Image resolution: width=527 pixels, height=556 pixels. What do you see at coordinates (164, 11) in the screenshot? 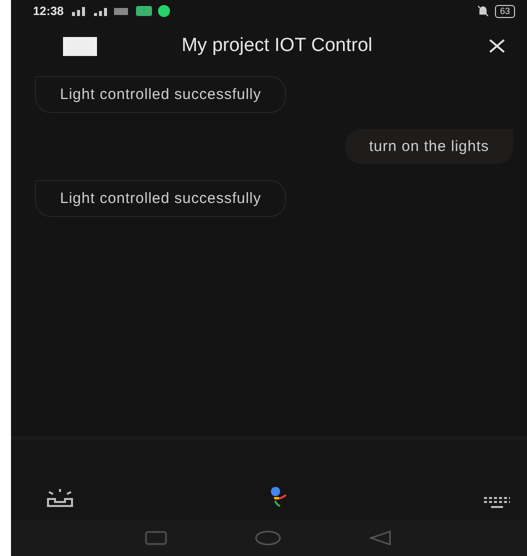
I see `chat-app-icon` at bounding box center [164, 11].